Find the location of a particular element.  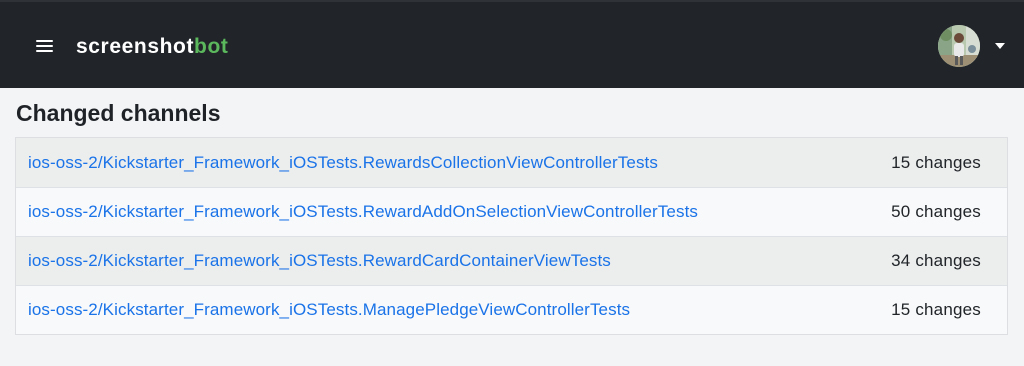

change-count: 50 changes is located at coordinates (936, 211).